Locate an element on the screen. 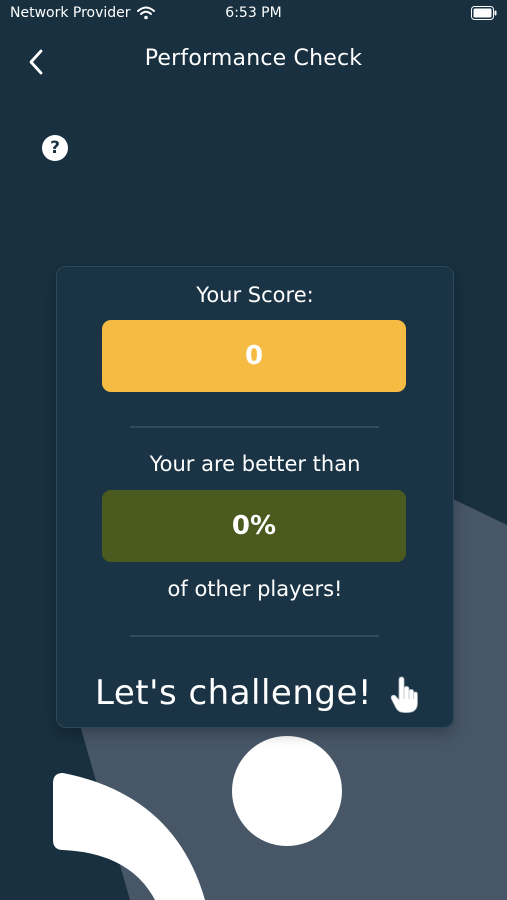 The image size is (507, 900). page-title: Performance Check is located at coordinates (253, 58).